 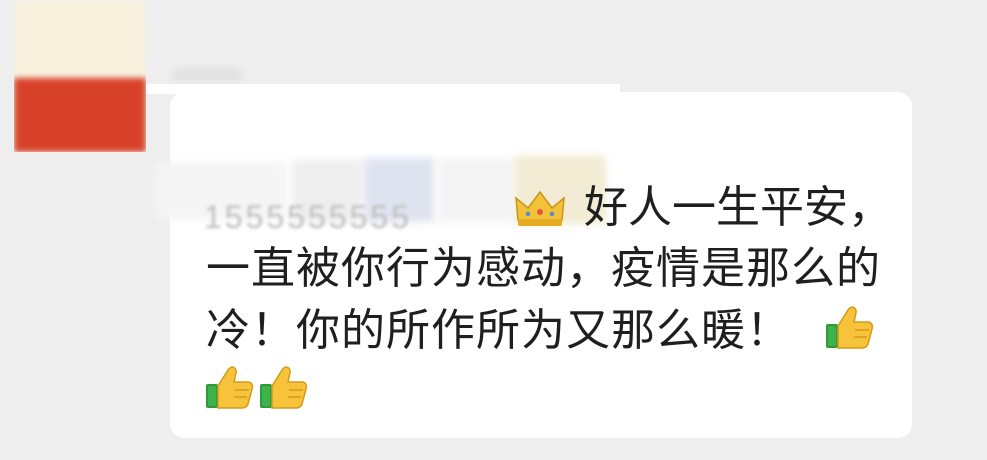 I want to click on crown-icon, so click(x=540, y=208).